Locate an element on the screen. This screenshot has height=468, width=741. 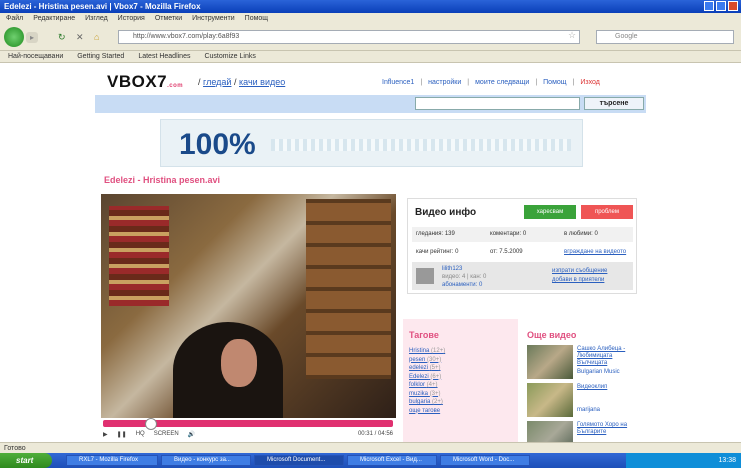
video-user: marijana is located at coordinates (588, 410).